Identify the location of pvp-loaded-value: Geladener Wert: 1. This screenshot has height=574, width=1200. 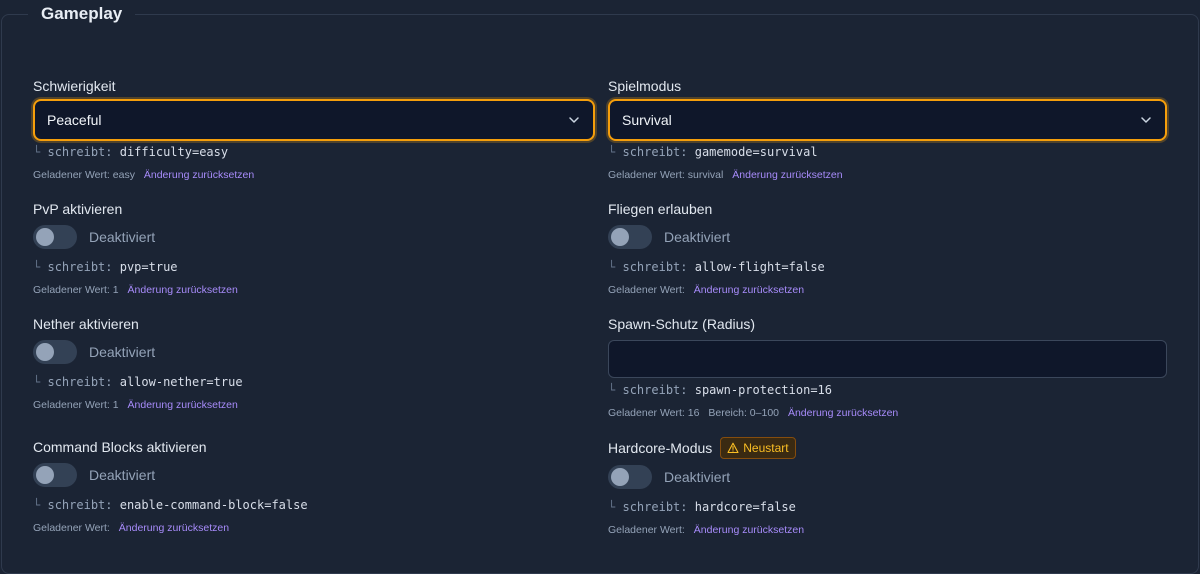
(76, 290).